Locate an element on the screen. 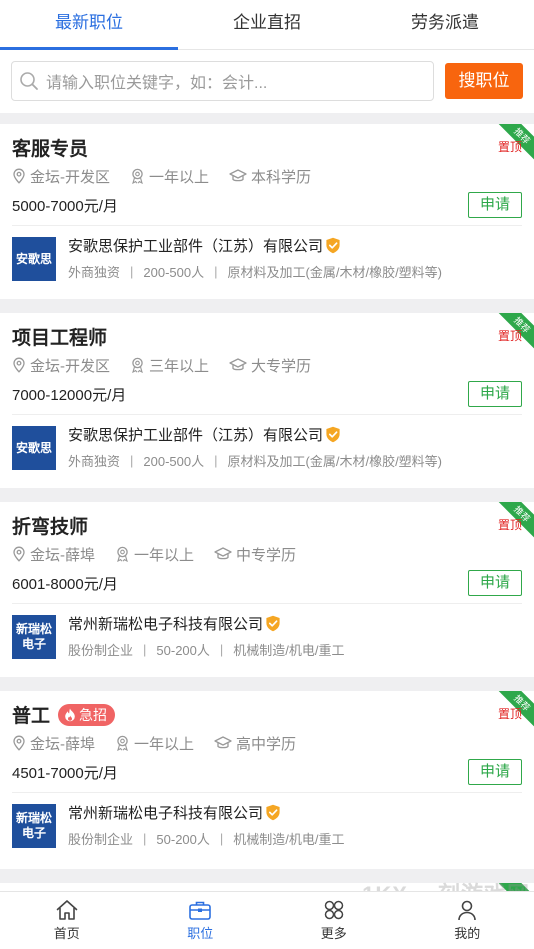  job-salary: 5000-7000元/月 is located at coordinates (65, 206).